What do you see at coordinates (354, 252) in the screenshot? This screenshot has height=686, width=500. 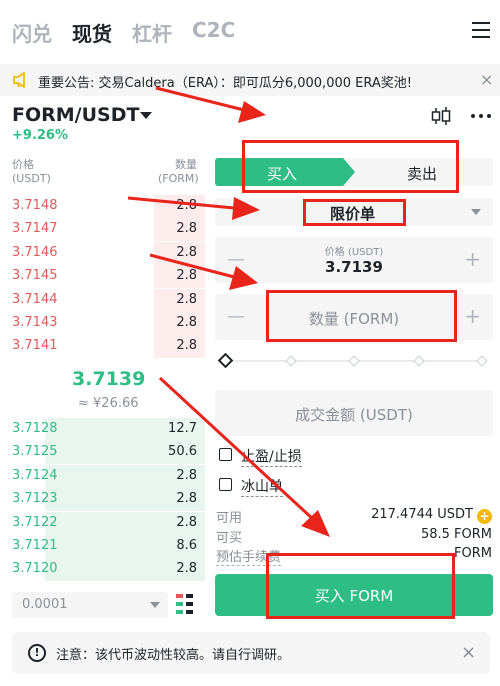 I see `price-input-label: 价格 (USDT)` at bounding box center [354, 252].